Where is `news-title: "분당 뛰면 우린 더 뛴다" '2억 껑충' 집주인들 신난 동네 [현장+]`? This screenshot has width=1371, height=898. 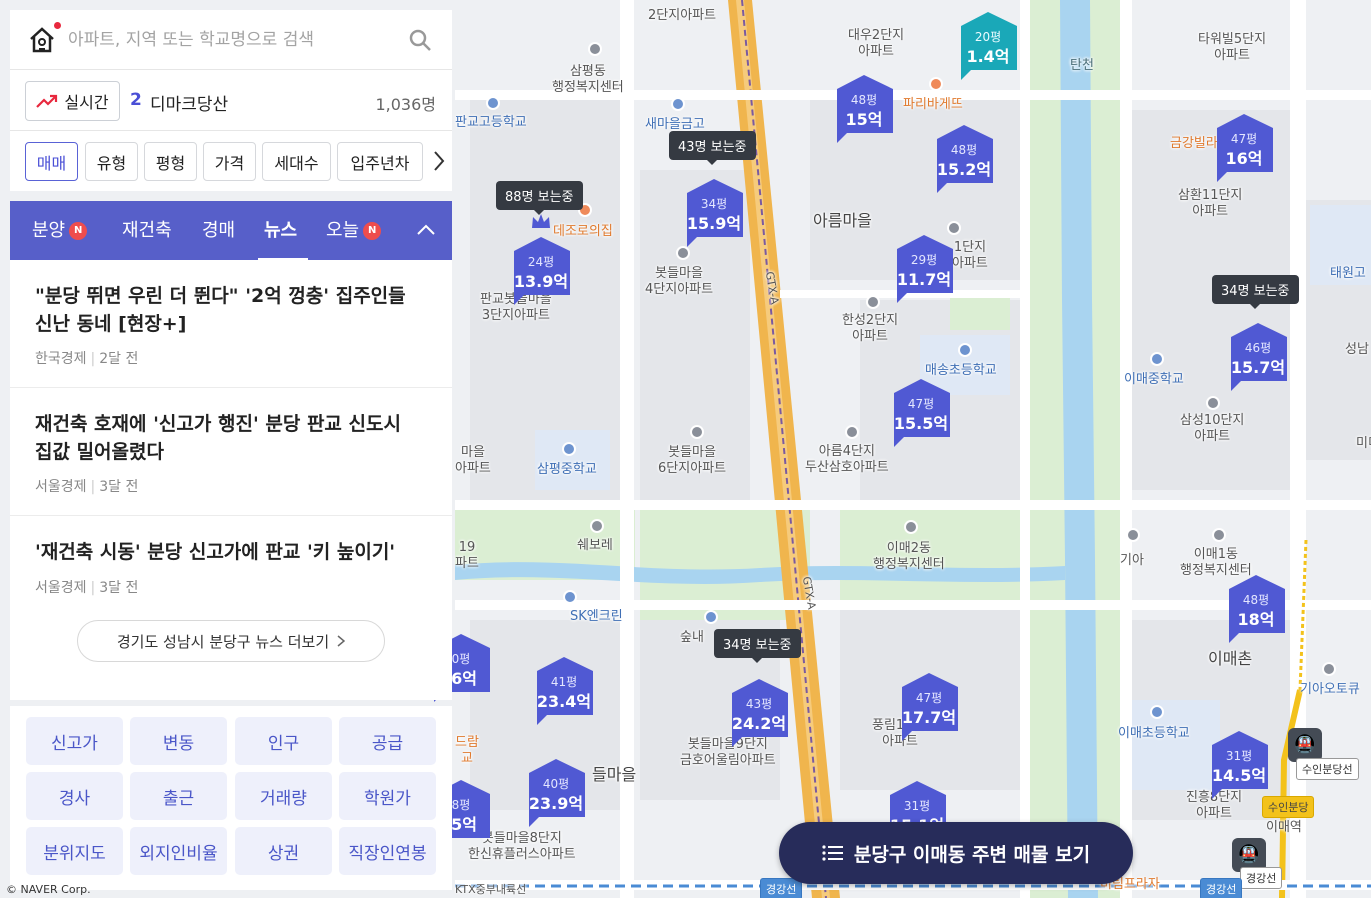
news-title: "분당 뛰면 우린 더 뛴다" '2억 껑충' 집주인들 신난 동네 [현장+] is located at coordinates (230, 310).